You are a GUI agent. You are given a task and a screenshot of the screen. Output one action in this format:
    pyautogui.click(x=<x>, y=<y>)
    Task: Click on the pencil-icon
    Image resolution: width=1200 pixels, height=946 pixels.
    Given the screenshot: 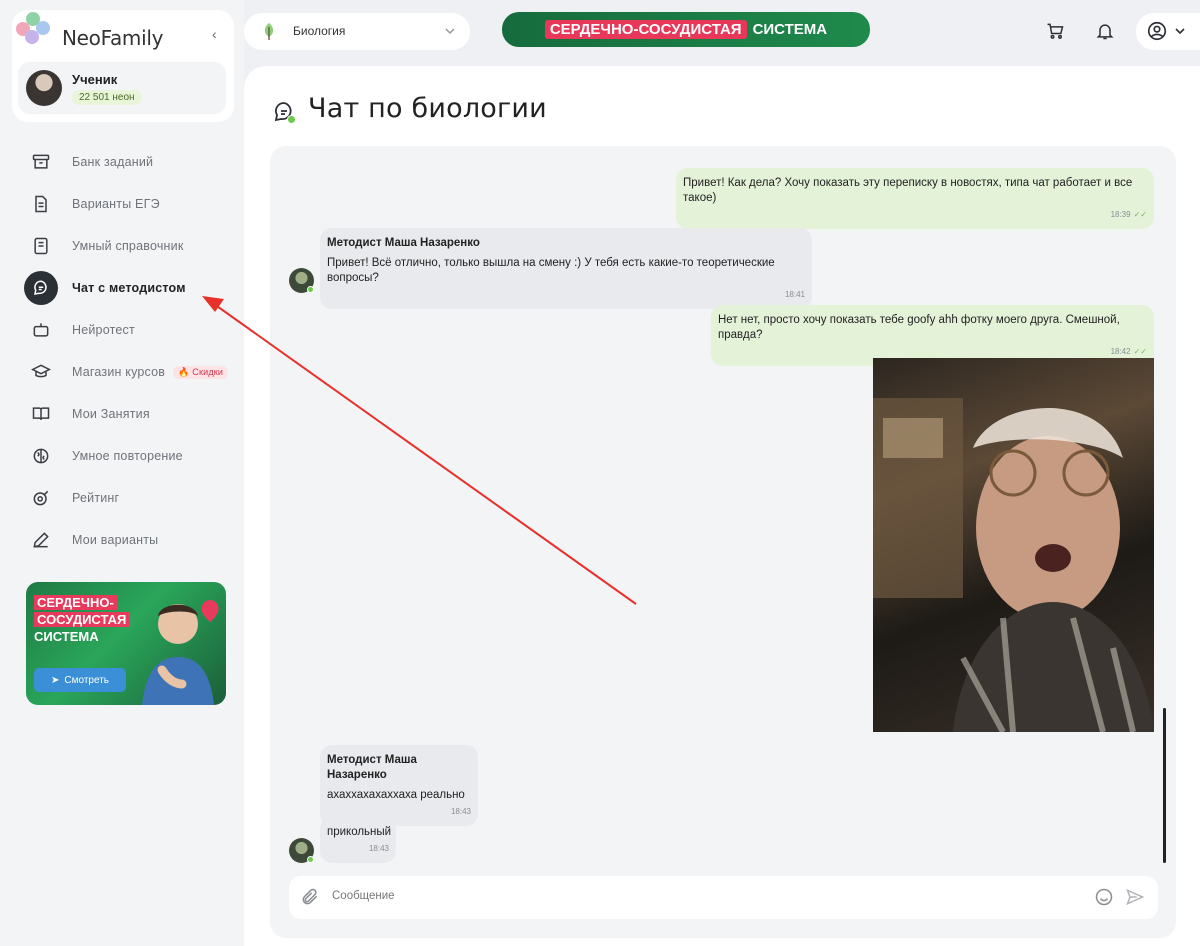 What is the action you would take?
    pyautogui.click(x=41, y=540)
    